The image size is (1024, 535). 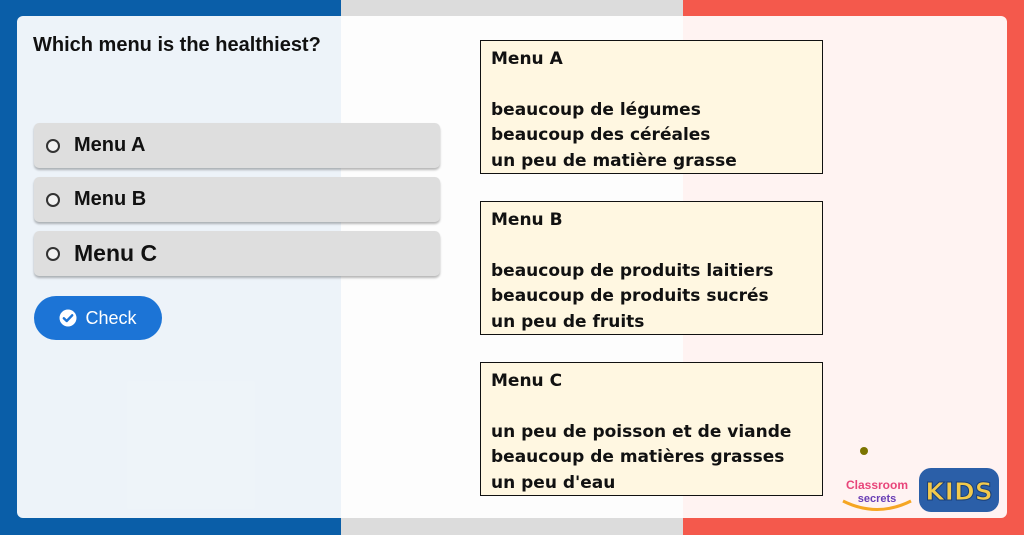 What do you see at coordinates (638, 457) in the screenshot?
I see `menu-item: beaucoup de matières grasses` at bounding box center [638, 457].